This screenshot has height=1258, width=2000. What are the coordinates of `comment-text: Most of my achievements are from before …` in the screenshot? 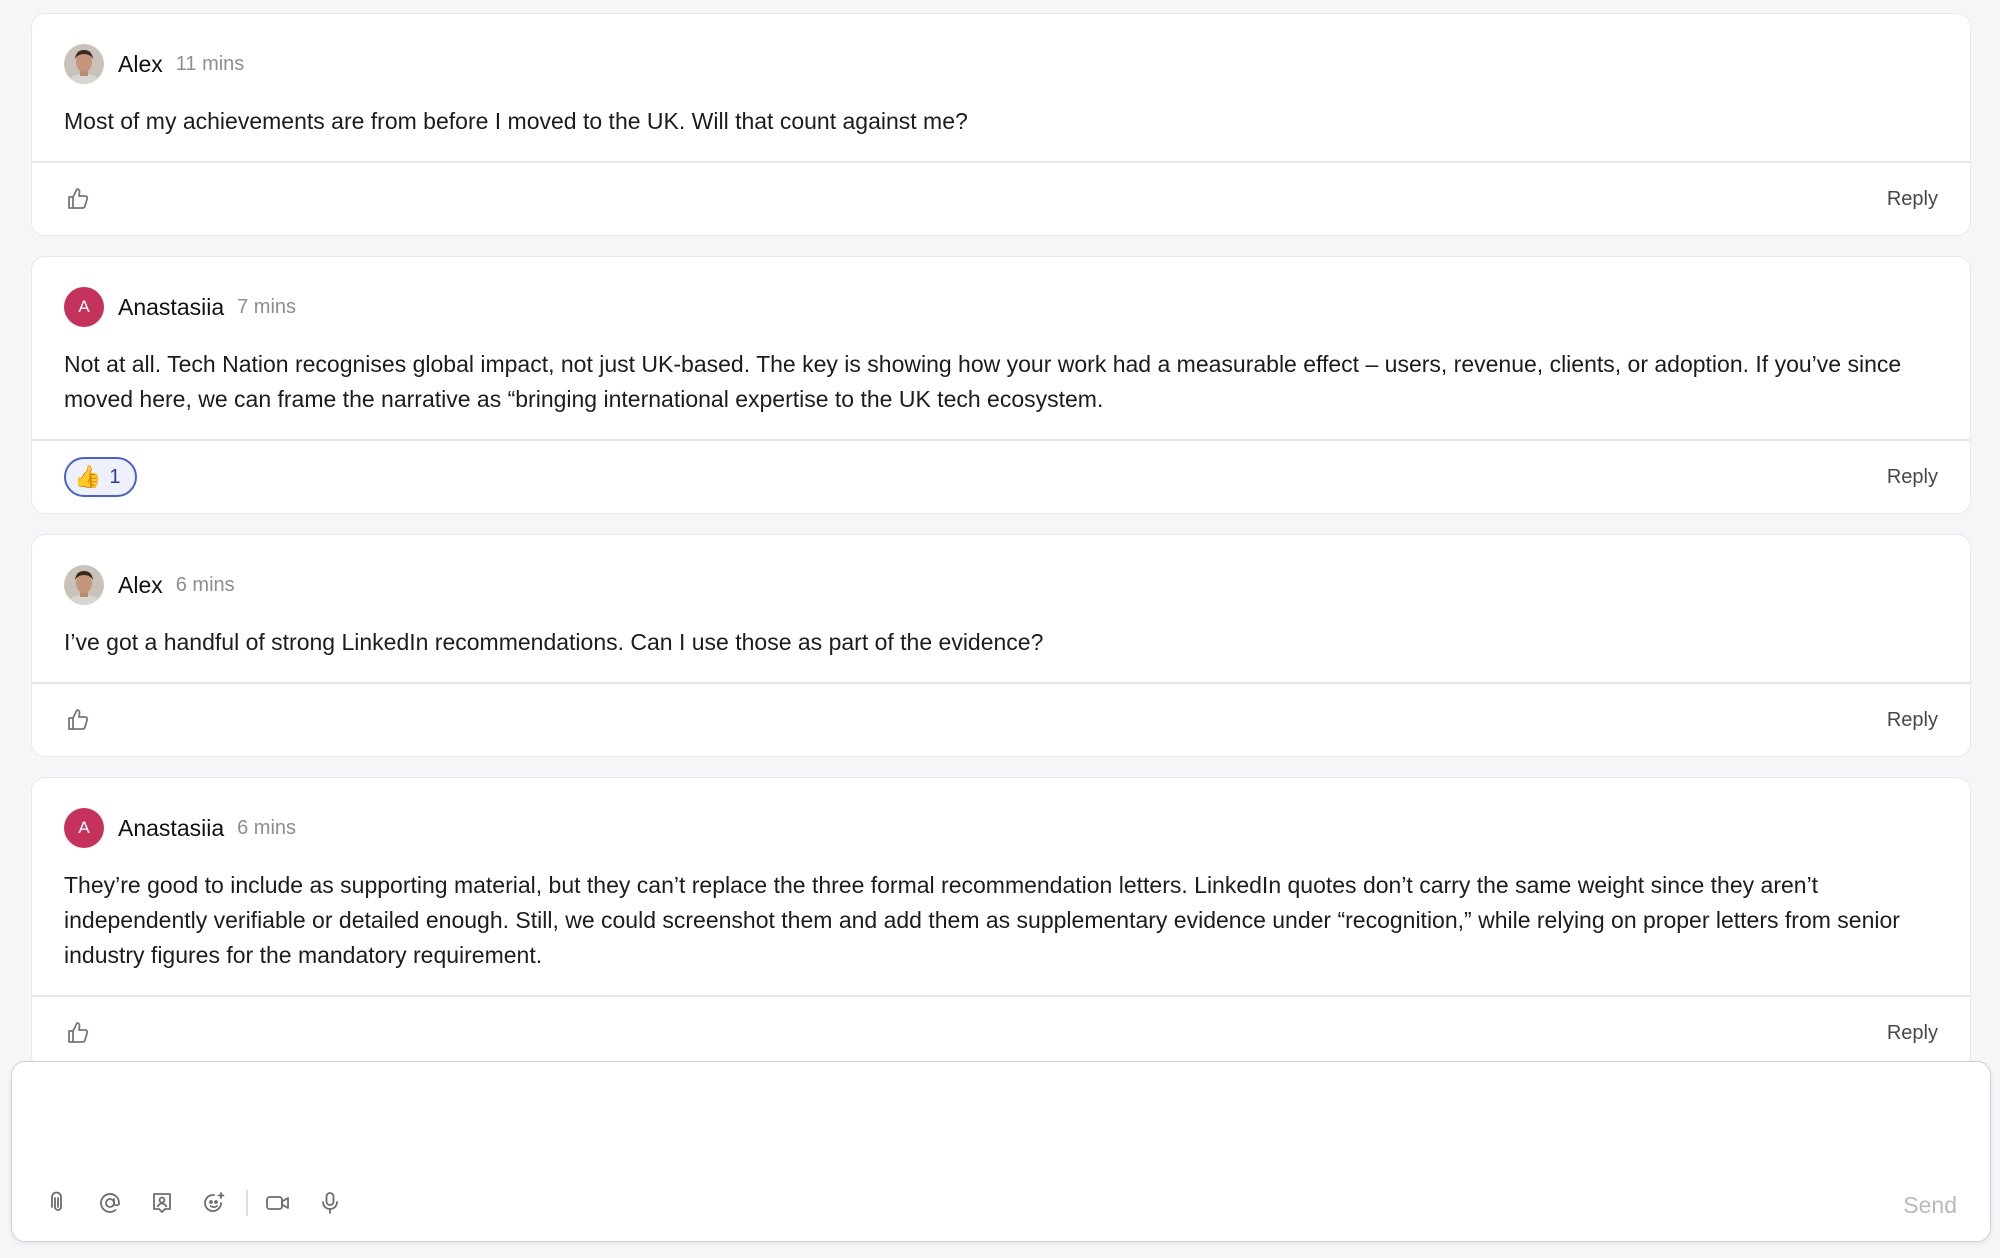 It's located at (516, 121).